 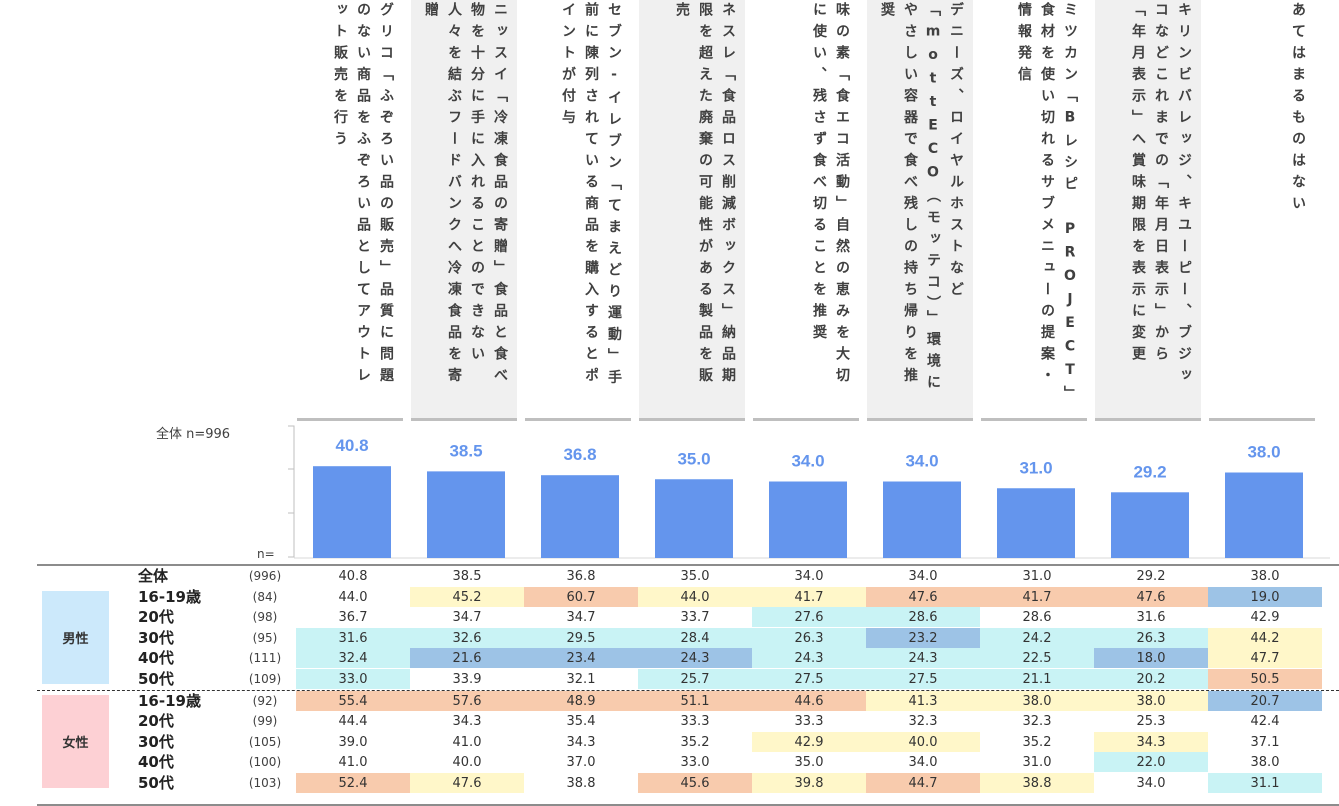 What do you see at coordinates (265, 762) in the screenshot?
I see `row-sample-size: (100)` at bounding box center [265, 762].